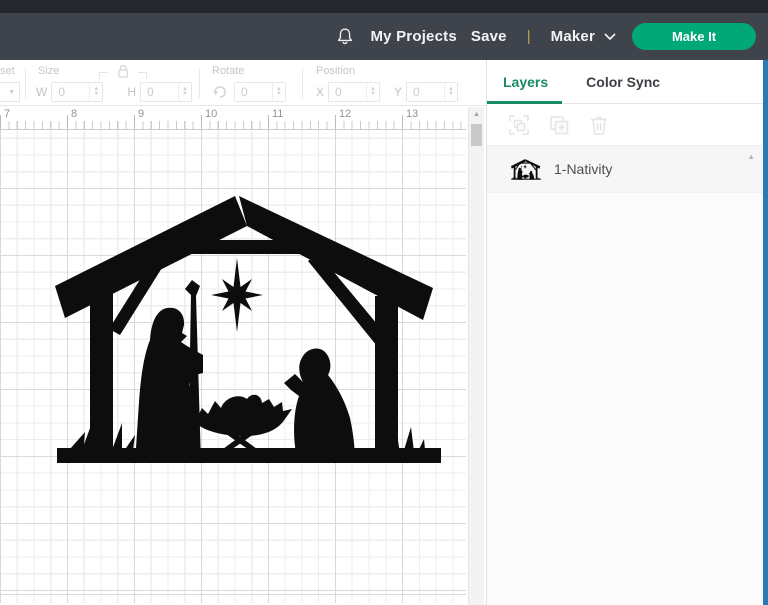  What do you see at coordinates (765, 332) in the screenshot?
I see `window-edge` at bounding box center [765, 332].